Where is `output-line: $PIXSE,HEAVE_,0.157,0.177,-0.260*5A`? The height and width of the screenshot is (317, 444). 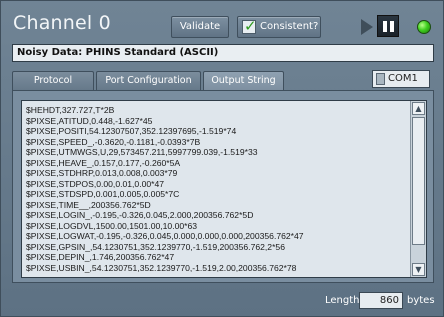 output-line: $PIXSE,HEAVE_,0.157,0.177,-0.260*5A is located at coordinates (103, 162).